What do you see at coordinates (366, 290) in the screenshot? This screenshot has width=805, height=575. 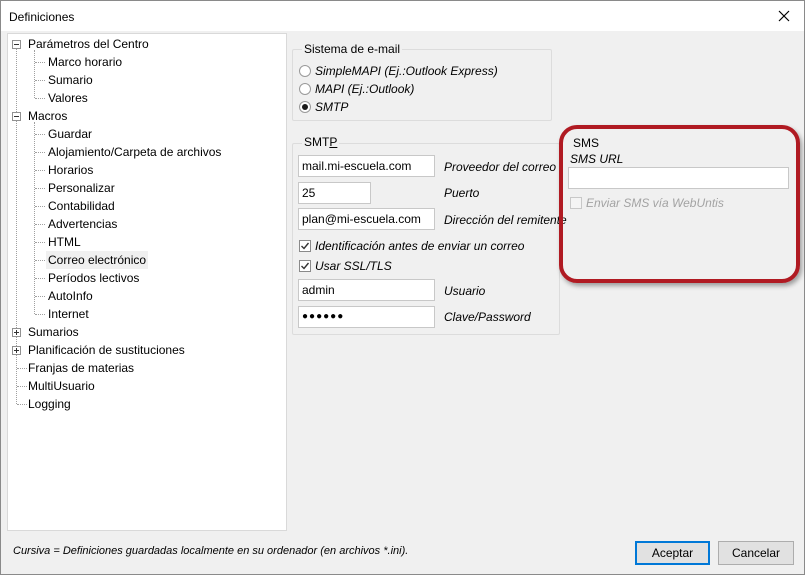 I see `user-input: admin` at bounding box center [366, 290].